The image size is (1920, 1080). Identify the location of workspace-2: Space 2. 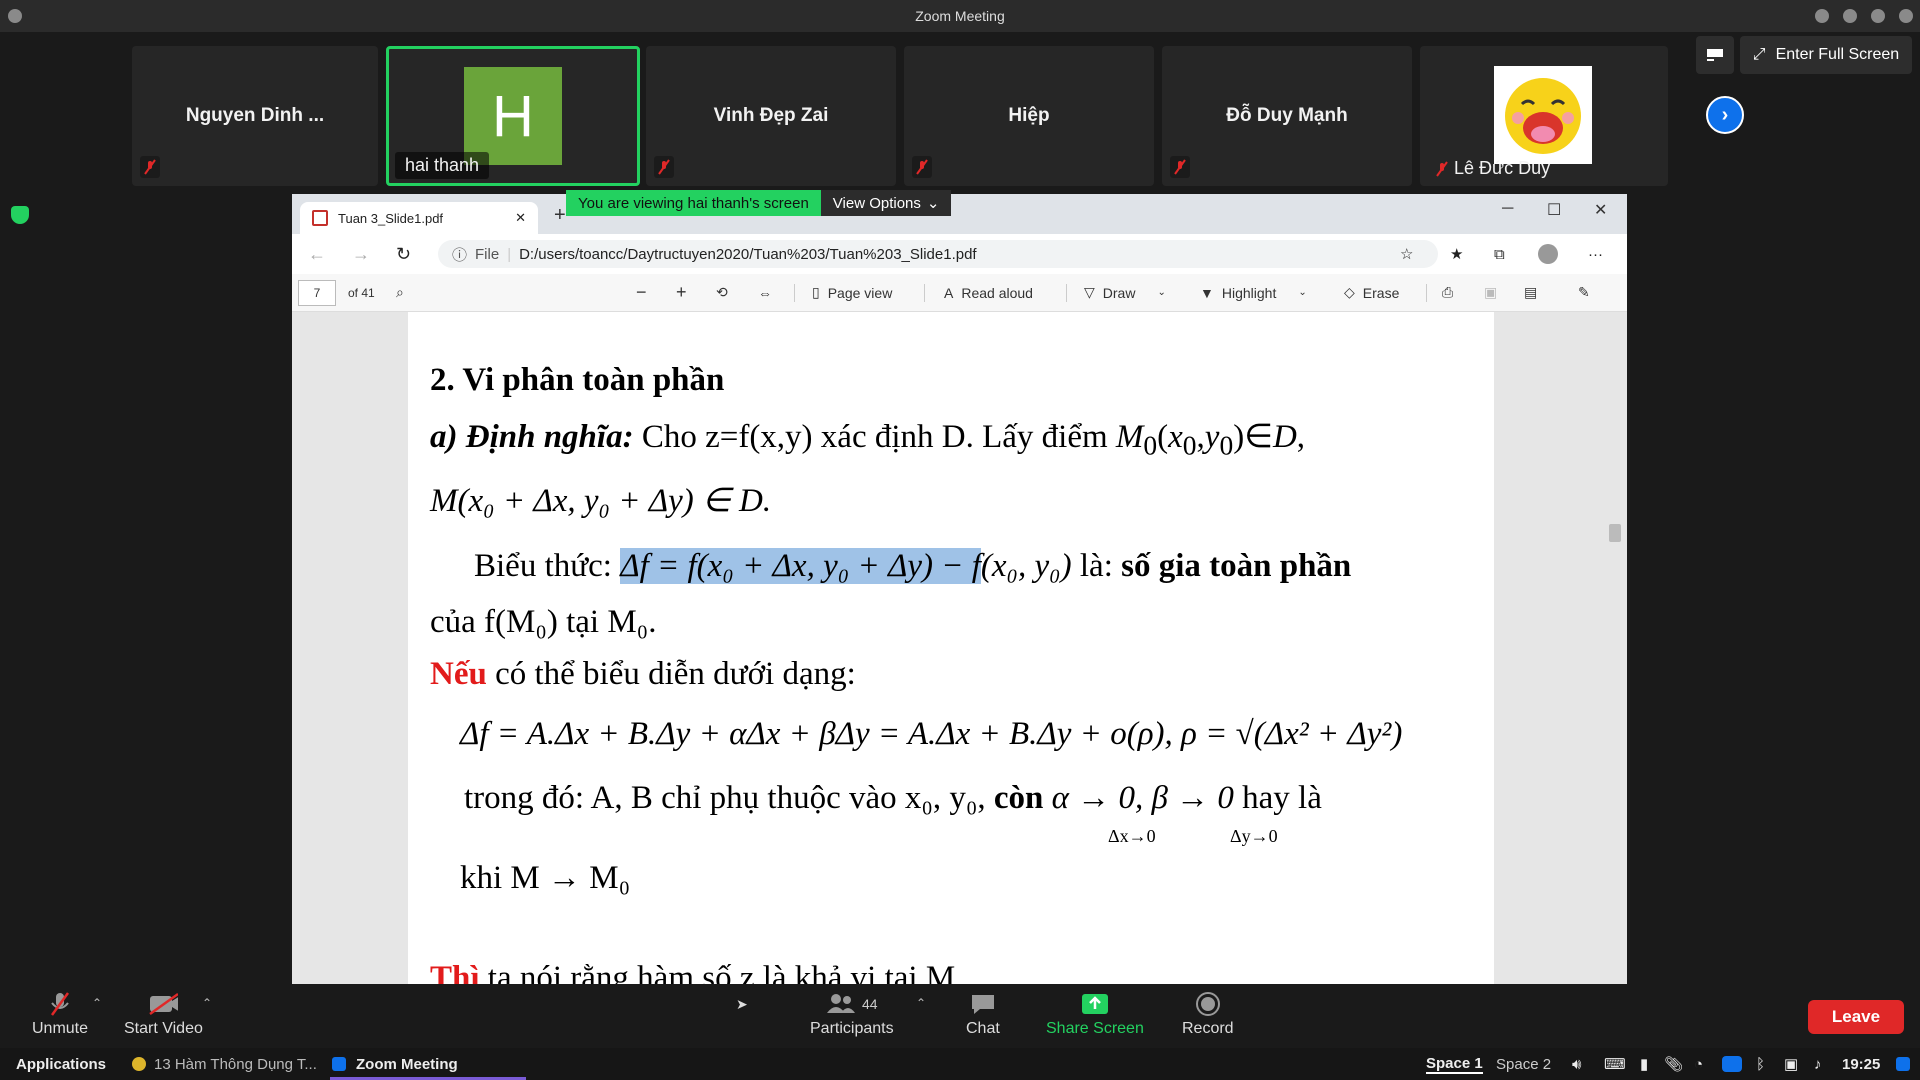
(1523, 1064).